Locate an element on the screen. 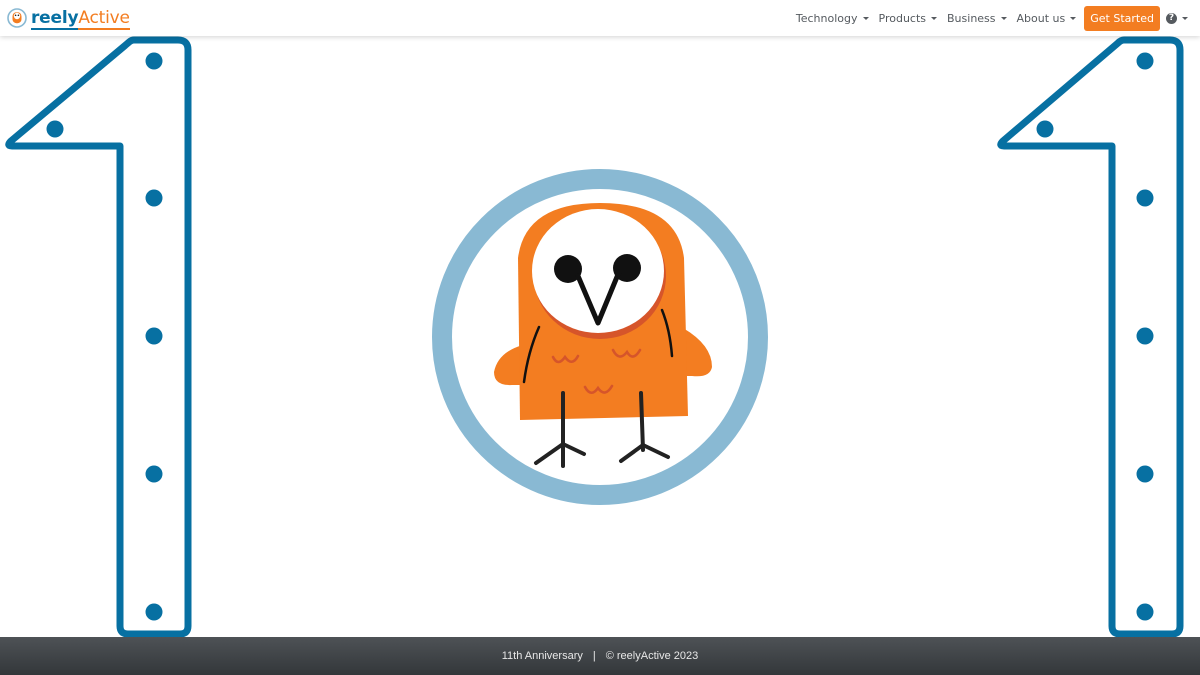 This screenshot has width=1200, height=675. brand-link: reelyActive is located at coordinates (68, 18).